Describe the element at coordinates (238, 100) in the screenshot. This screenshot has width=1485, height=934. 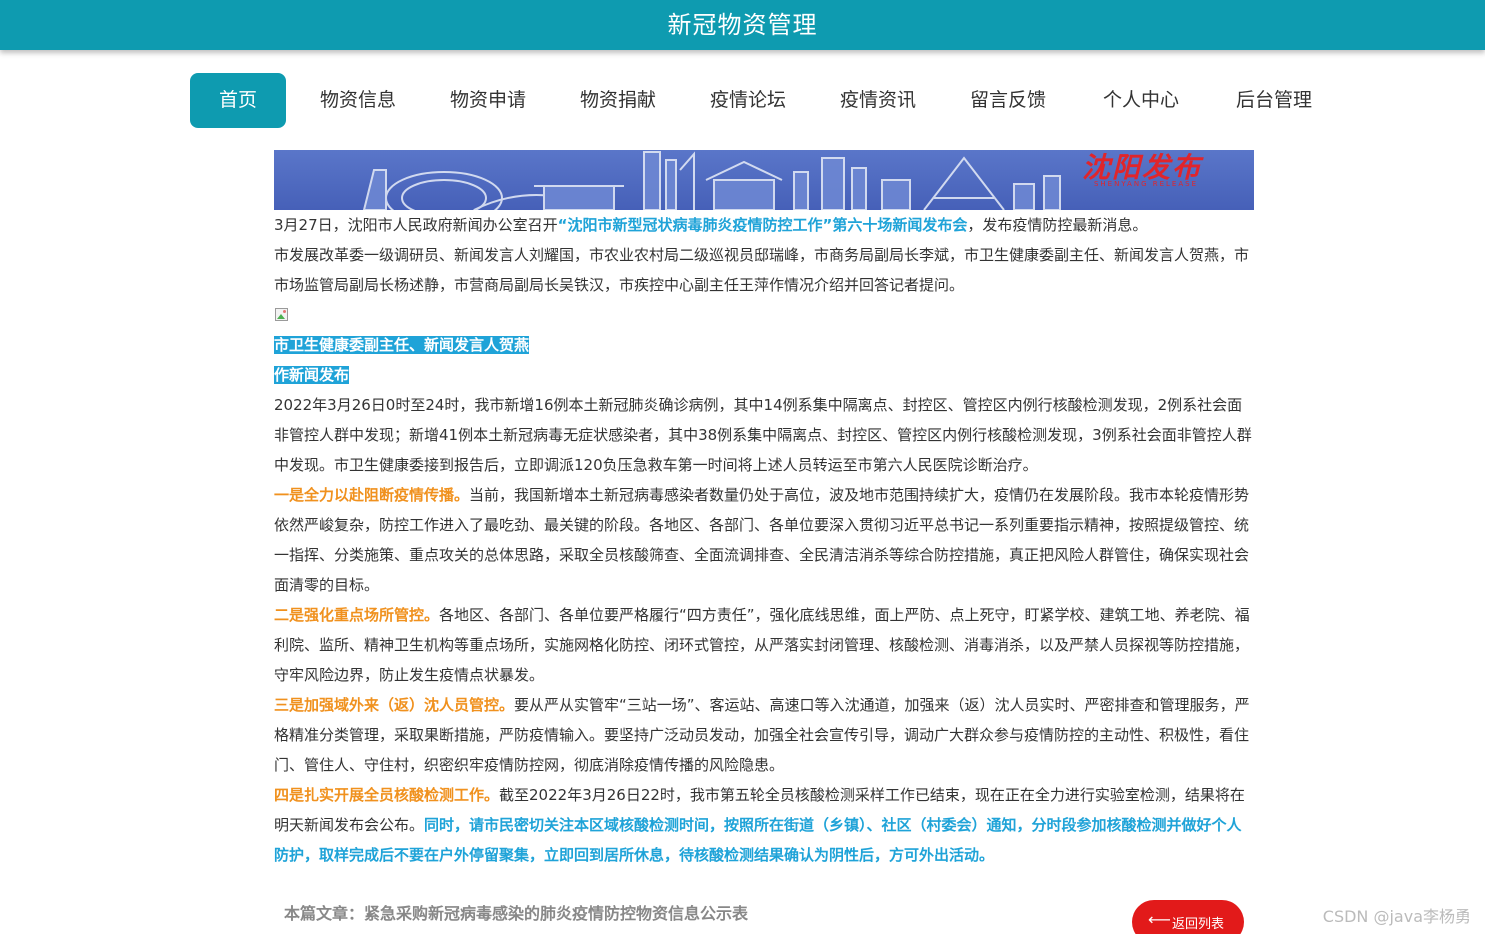
I see `nav-item-home: 首页` at that location.